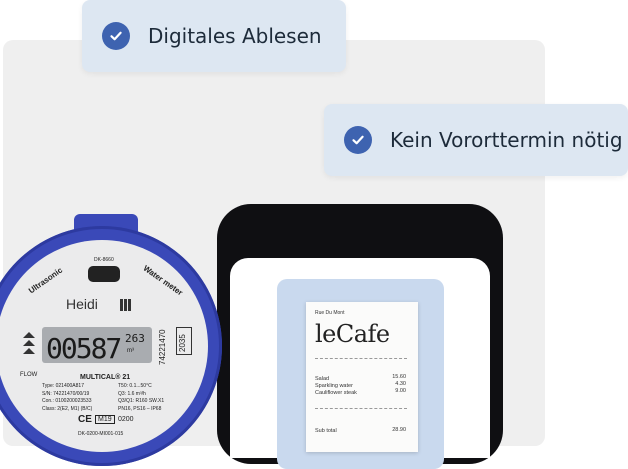  Describe the element at coordinates (399, 430) in the screenshot. I see `receipt-subtotal-value: 28.90` at that location.